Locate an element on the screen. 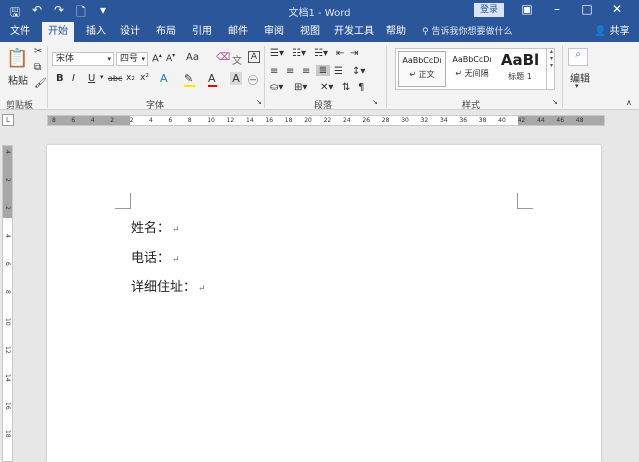 The image size is (639, 462). tab-references: 引用 is located at coordinates (202, 32).